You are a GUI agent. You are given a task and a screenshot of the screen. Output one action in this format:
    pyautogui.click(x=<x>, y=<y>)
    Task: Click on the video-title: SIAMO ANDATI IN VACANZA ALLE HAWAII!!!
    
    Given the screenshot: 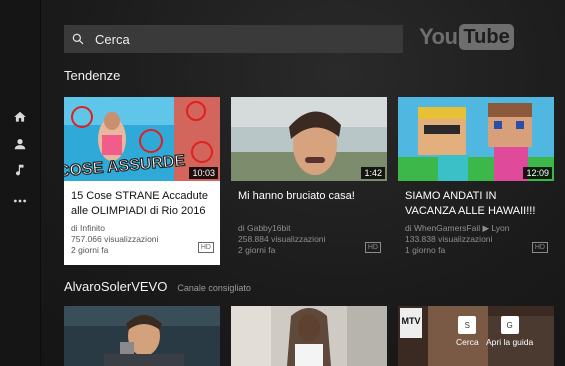 What is the action you would take?
    pyautogui.click(x=470, y=203)
    